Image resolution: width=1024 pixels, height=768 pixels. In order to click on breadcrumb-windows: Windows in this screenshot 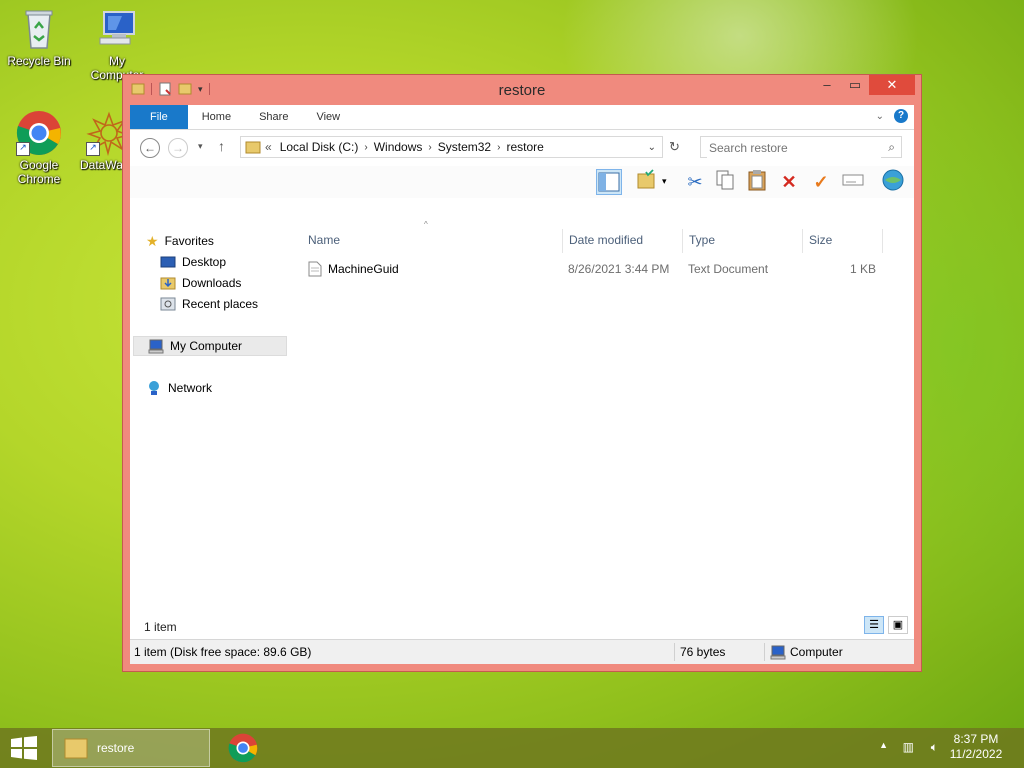, I will do `click(398, 147)`.